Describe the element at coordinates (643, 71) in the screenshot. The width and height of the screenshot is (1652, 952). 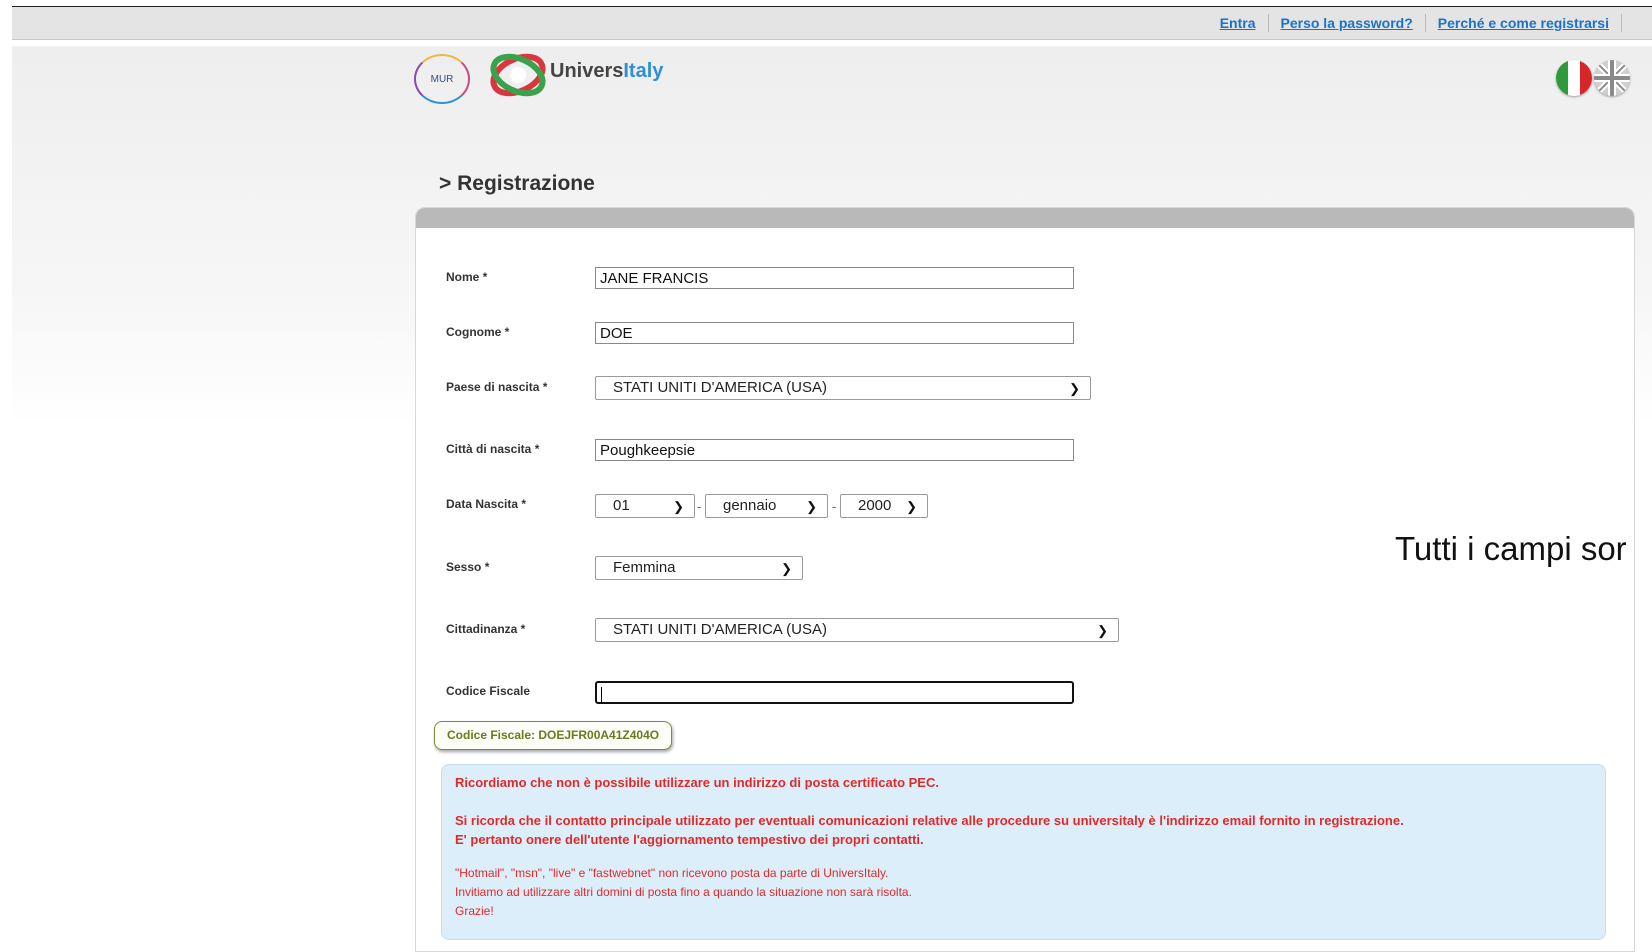
I see `site-name-part2: Italy` at that location.